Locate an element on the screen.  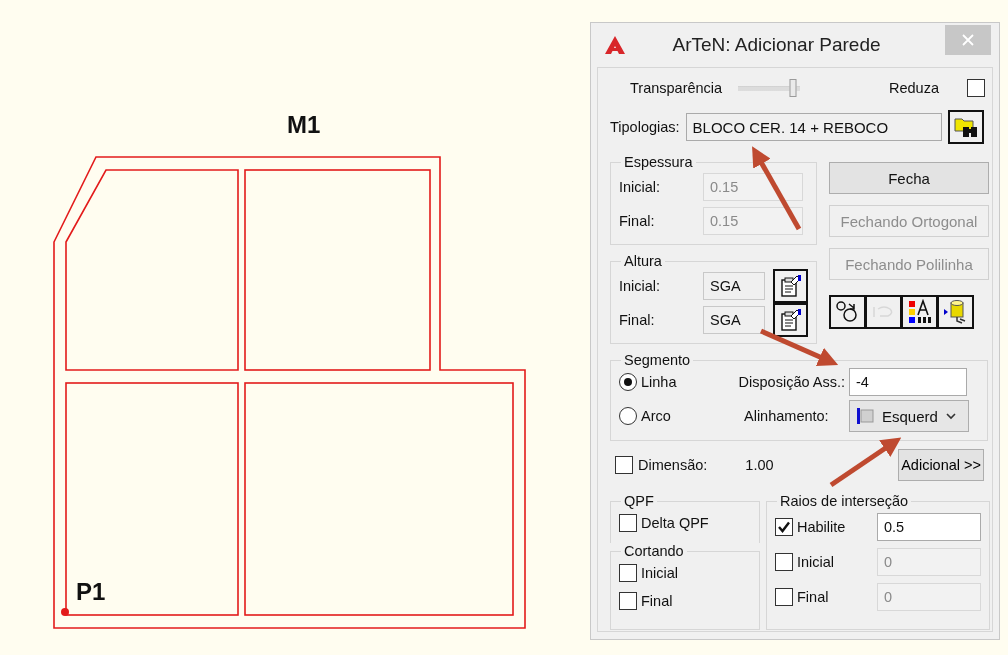
group-title: QPF is located at coordinates (639, 501).